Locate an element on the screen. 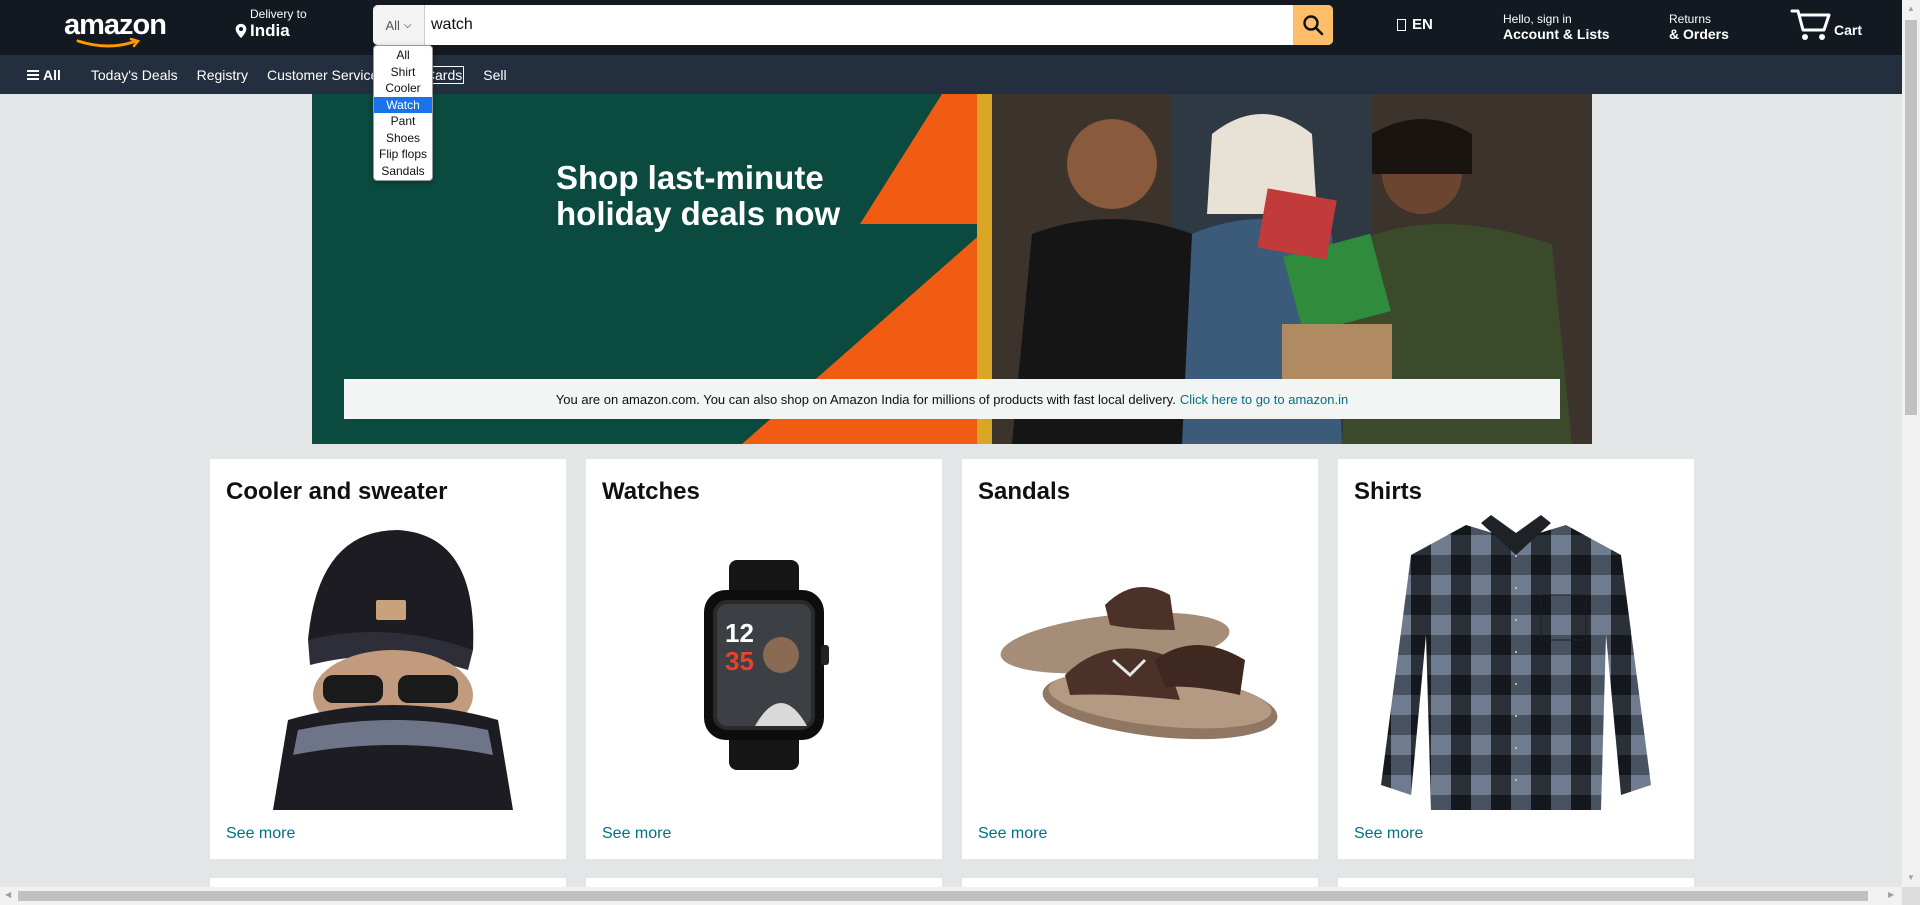 This screenshot has height=905, width=1920. language-label: EN is located at coordinates (1422, 24).